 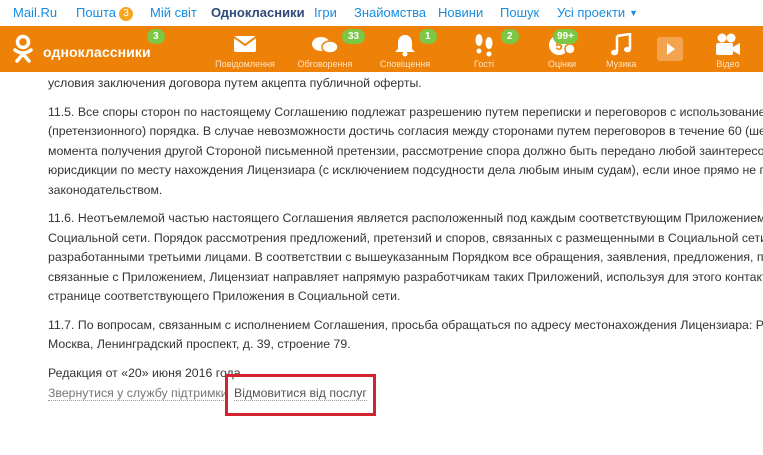 I want to click on nav-discussions-label: Обговорення, so click(x=325, y=64).